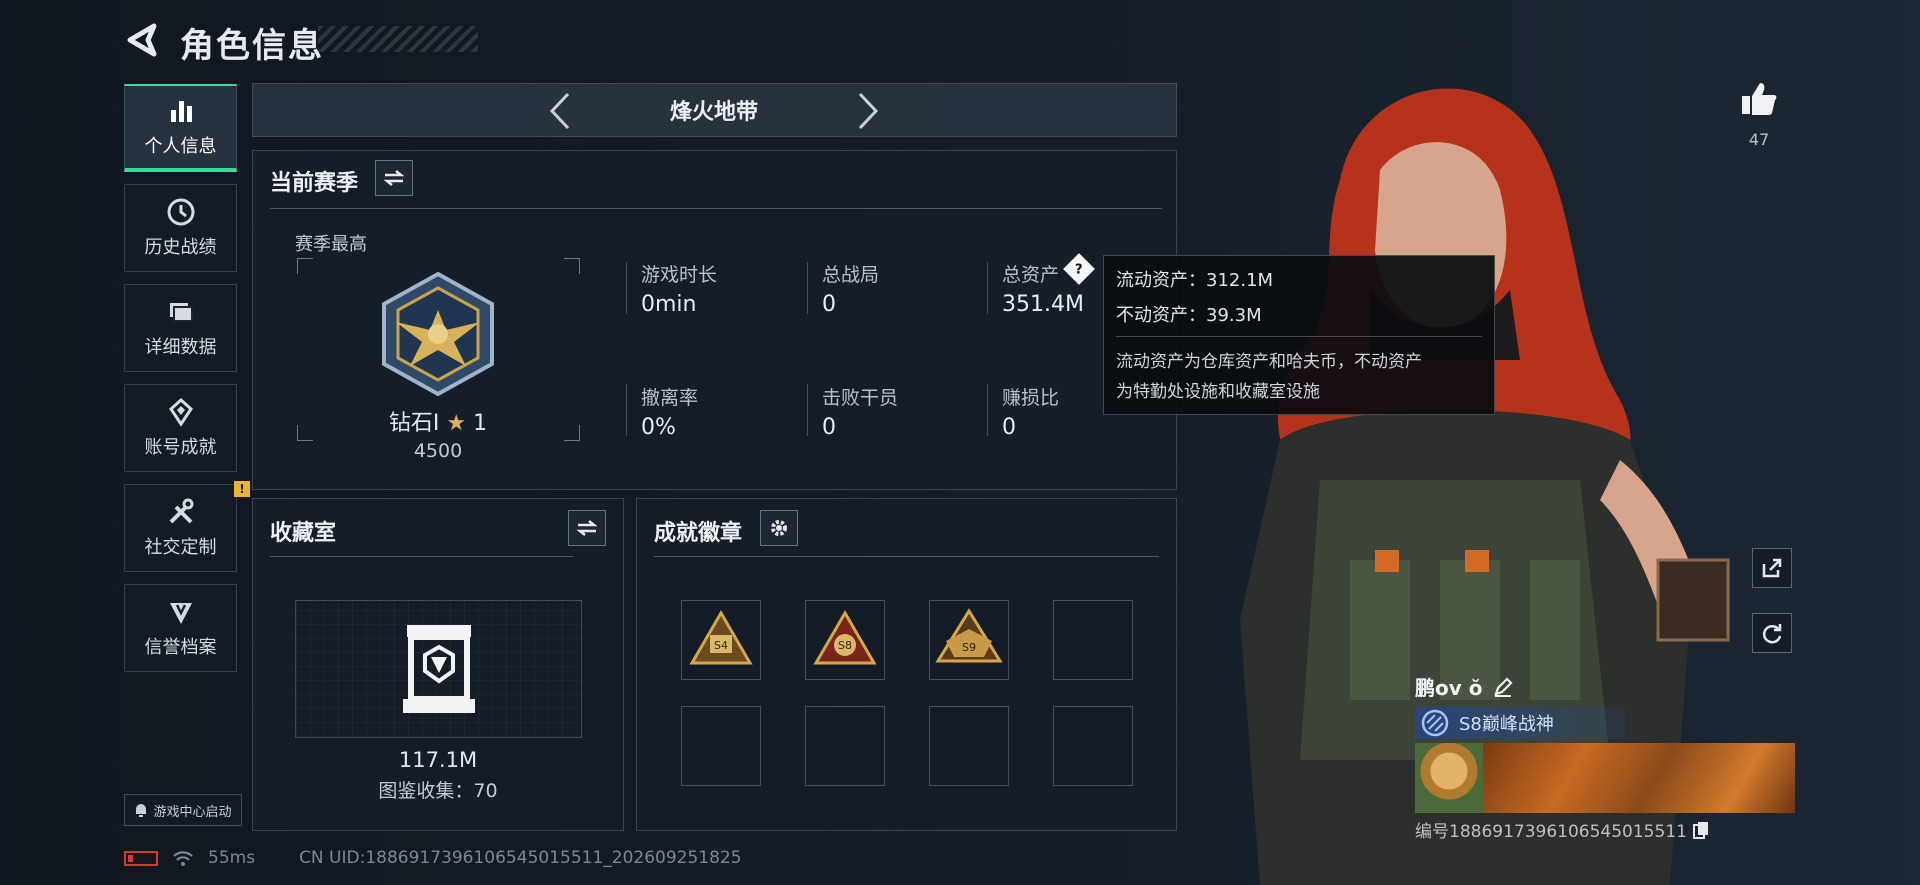  Describe the element at coordinates (1009, 427) in the screenshot. I see `stat-value-profit-loss-ratio: 0` at that location.